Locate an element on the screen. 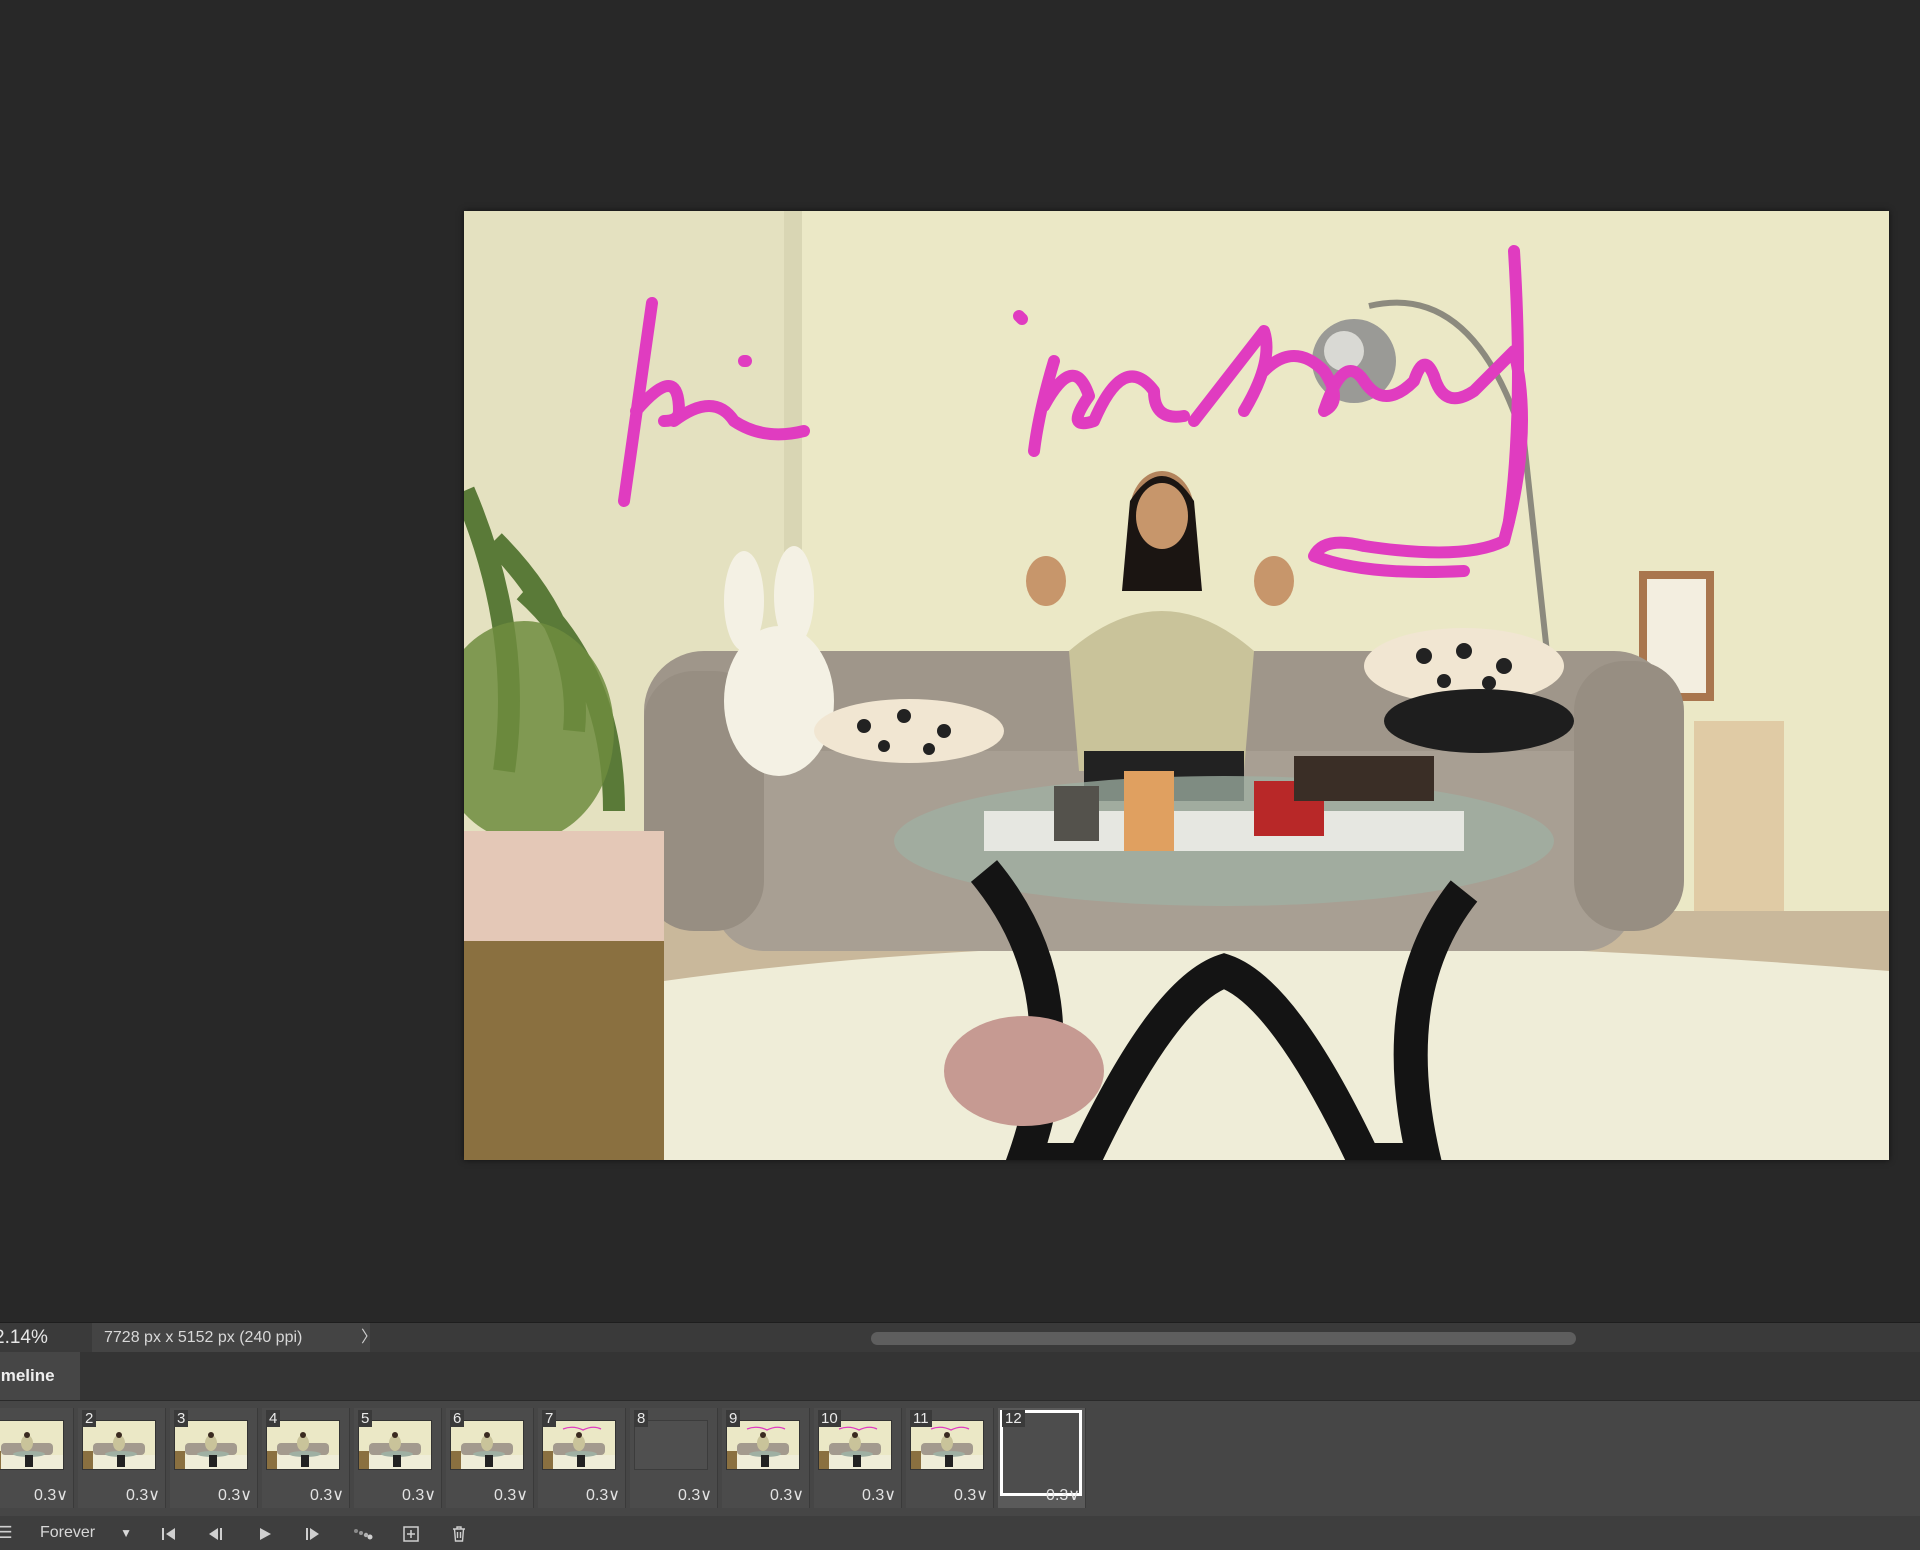  next-frame-icon is located at coordinates (313, 1533).